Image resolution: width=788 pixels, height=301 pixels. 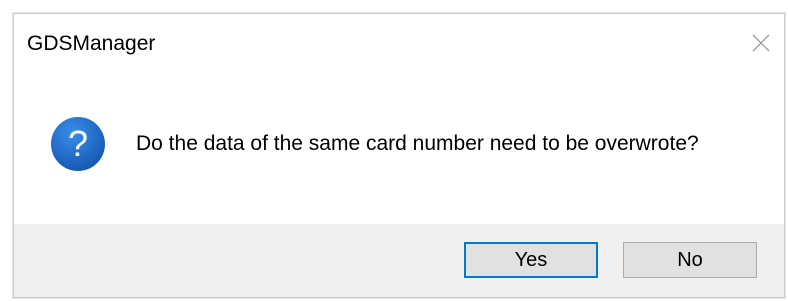 I want to click on no-button: No, so click(x=690, y=260).